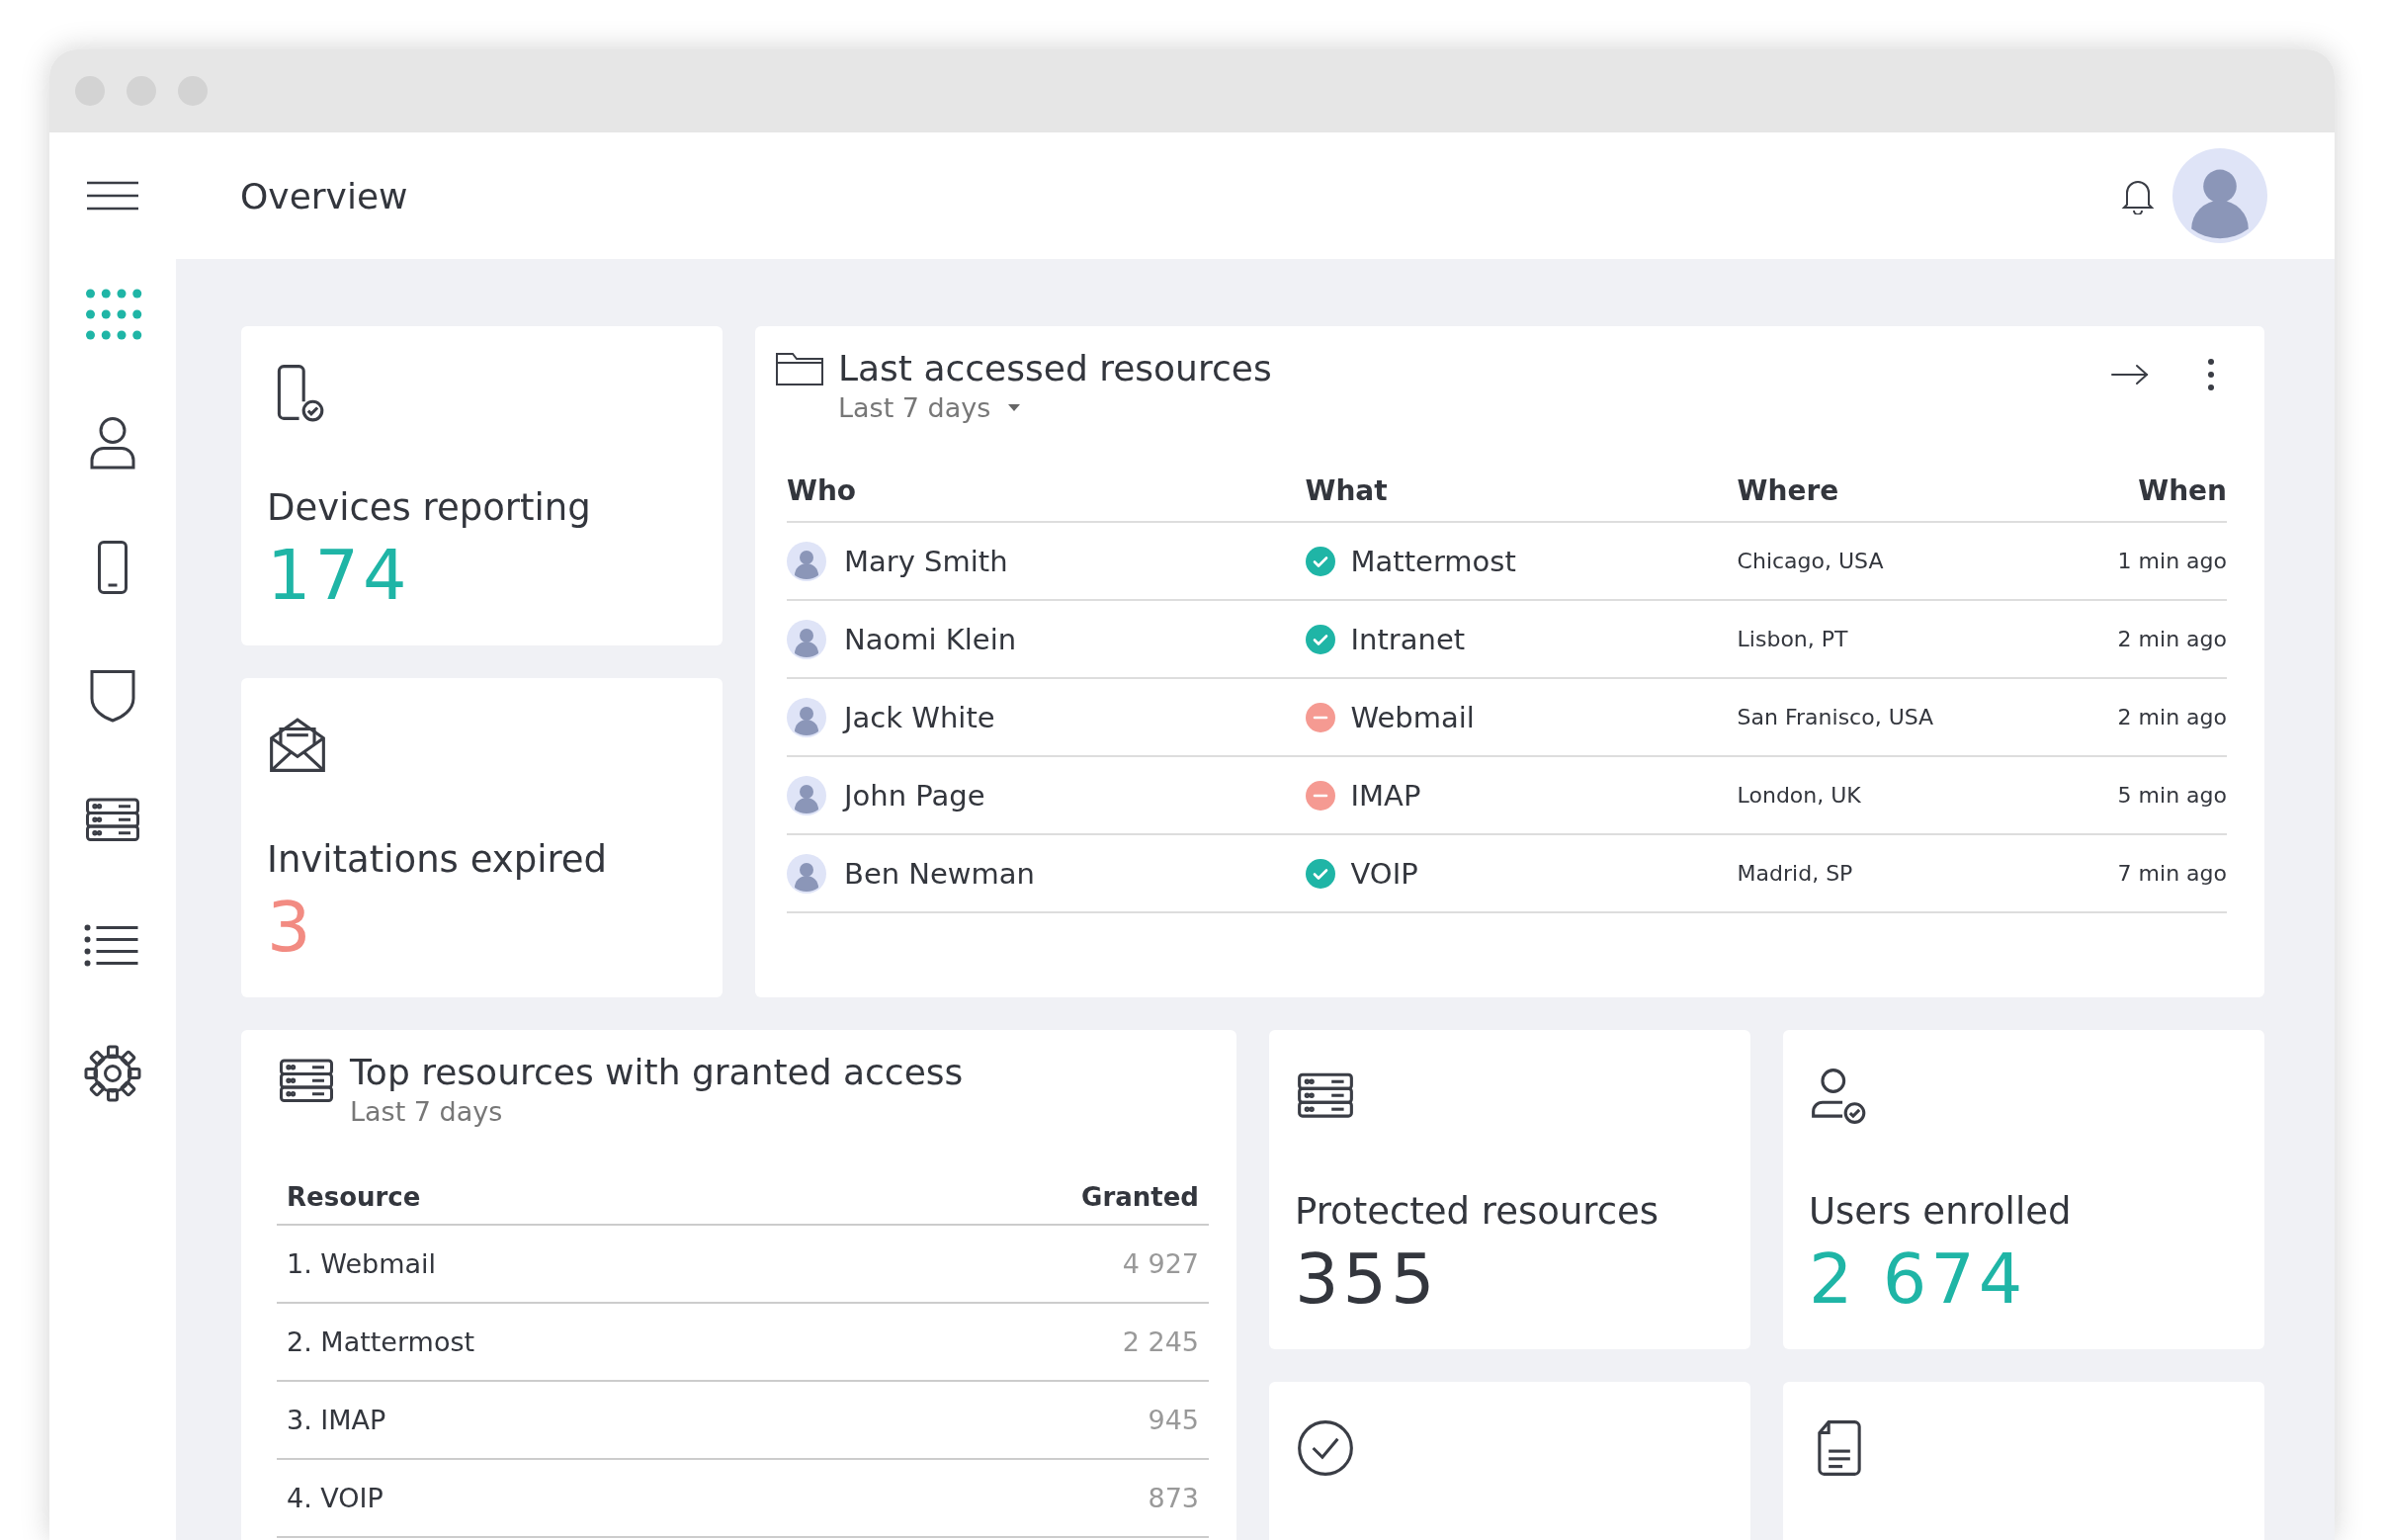 This screenshot has height=1540, width=2384. I want to click on gear-icon, so click(112, 1073).